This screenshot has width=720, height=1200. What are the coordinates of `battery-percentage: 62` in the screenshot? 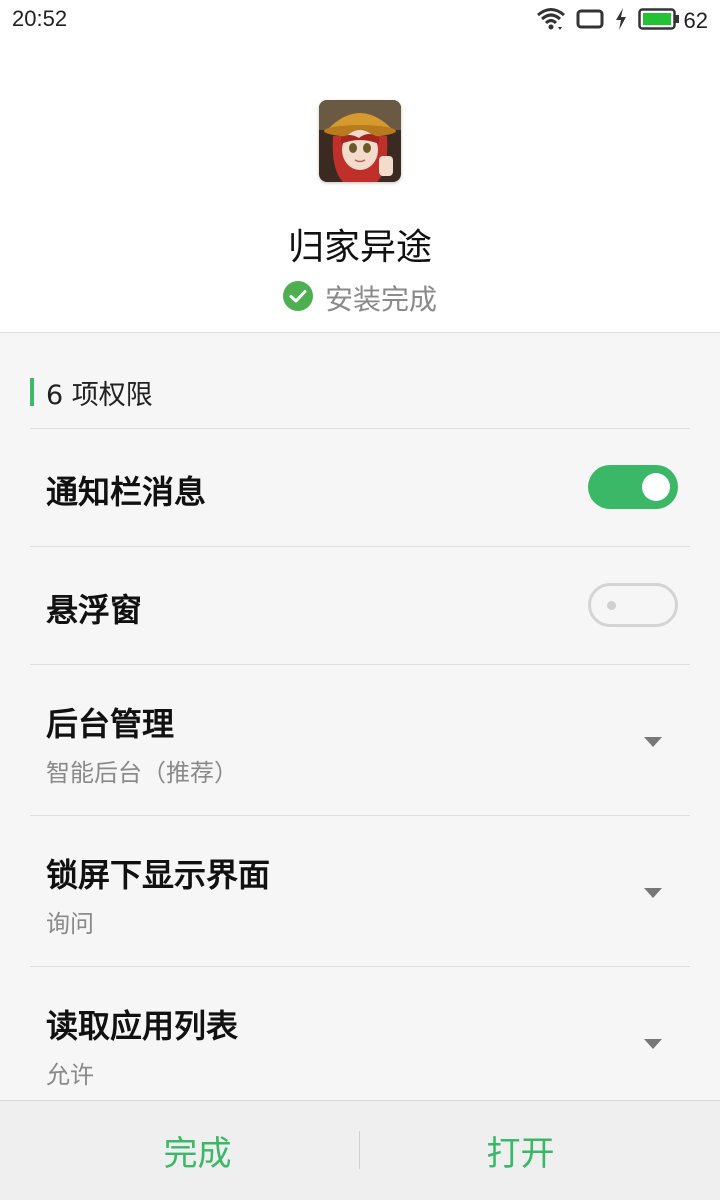 It's located at (695, 20).